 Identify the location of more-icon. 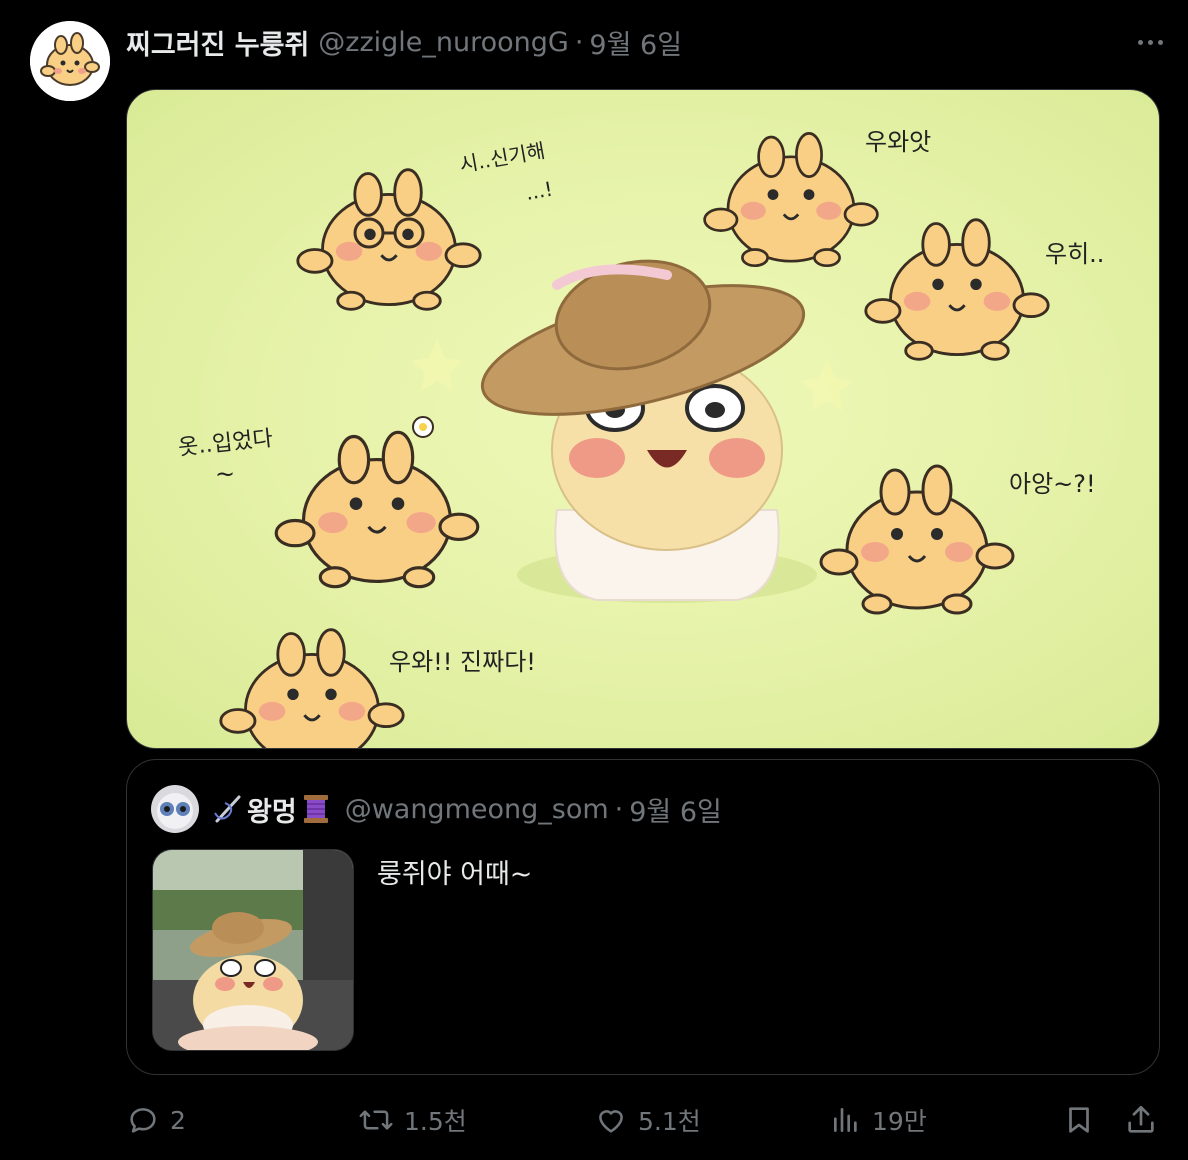
(1150, 42).